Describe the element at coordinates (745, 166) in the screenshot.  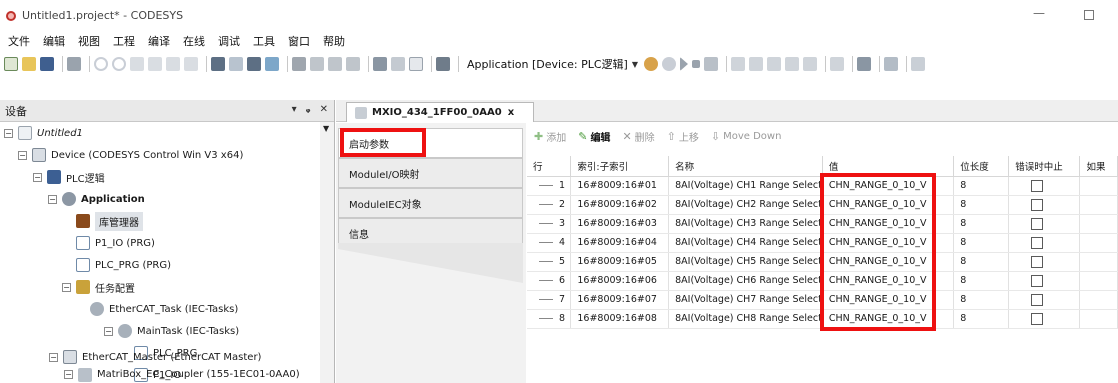
I see `column-header-name: 名称` at that location.